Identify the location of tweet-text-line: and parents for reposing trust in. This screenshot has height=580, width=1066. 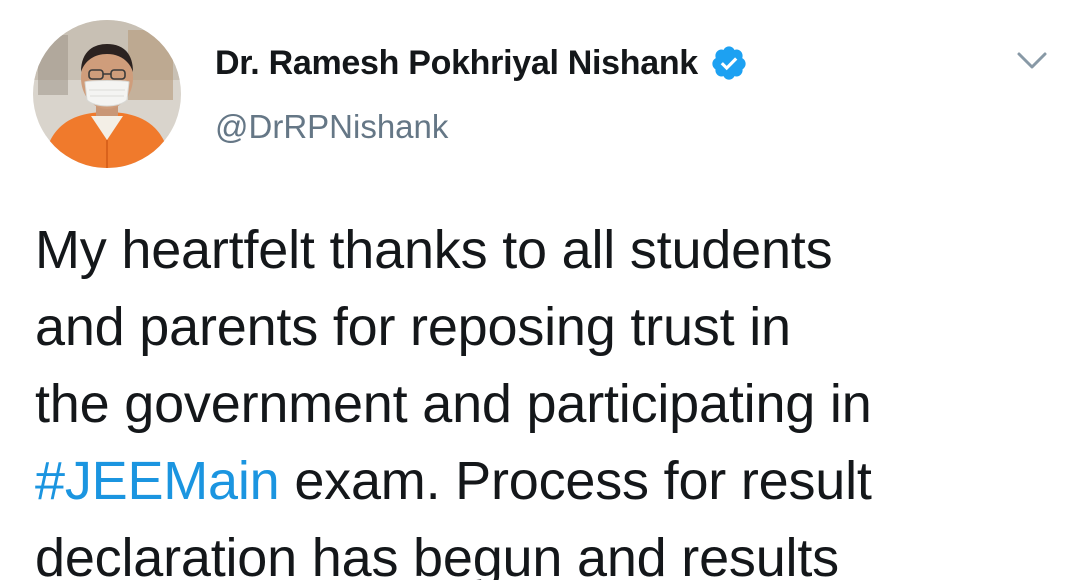
(413, 327).